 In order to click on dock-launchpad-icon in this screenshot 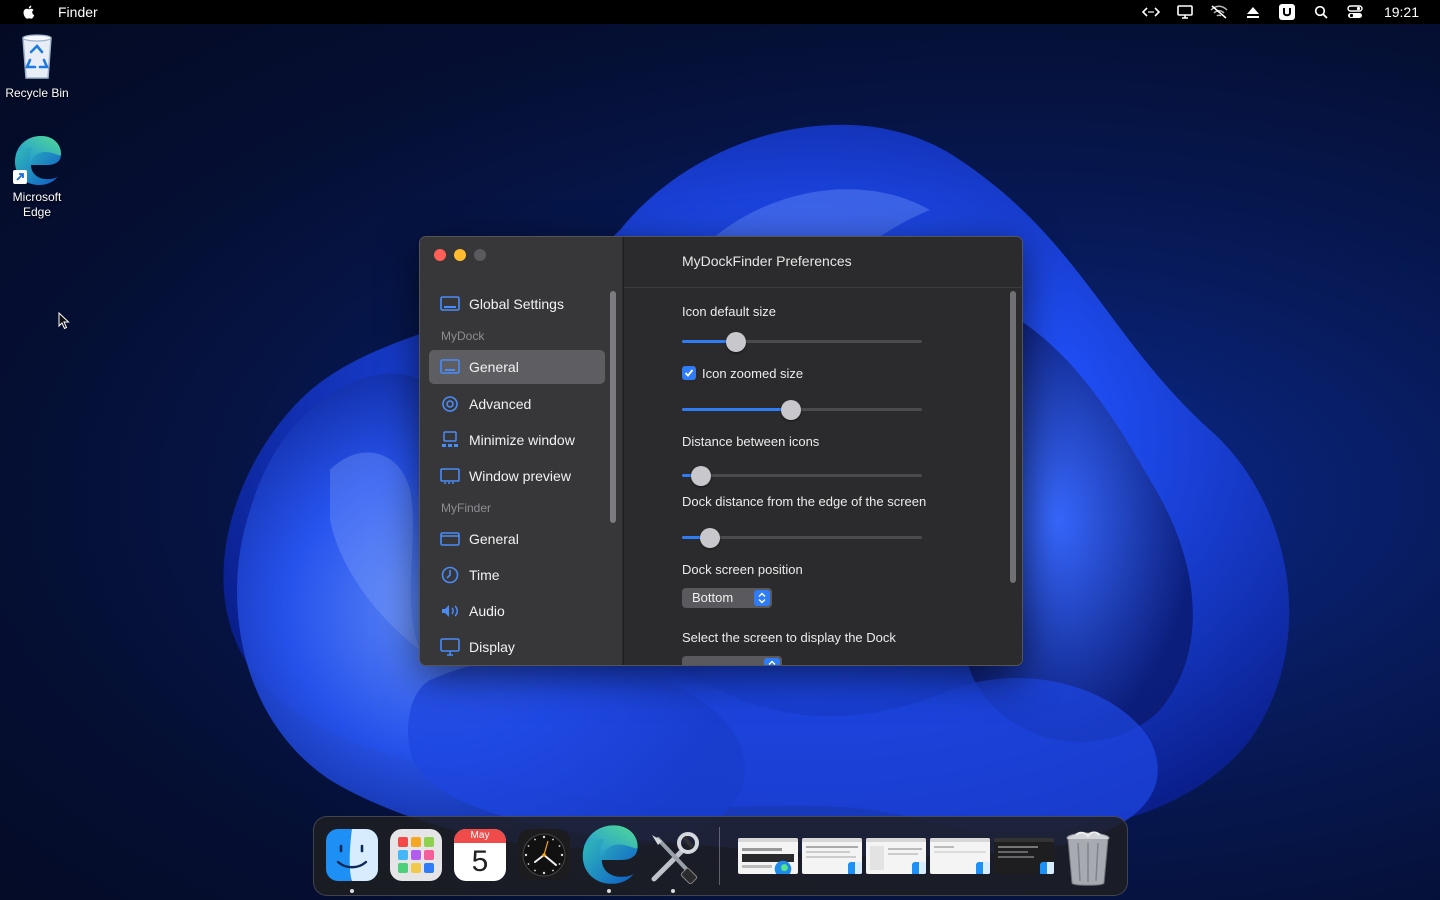, I will do `click(416, 855)`.